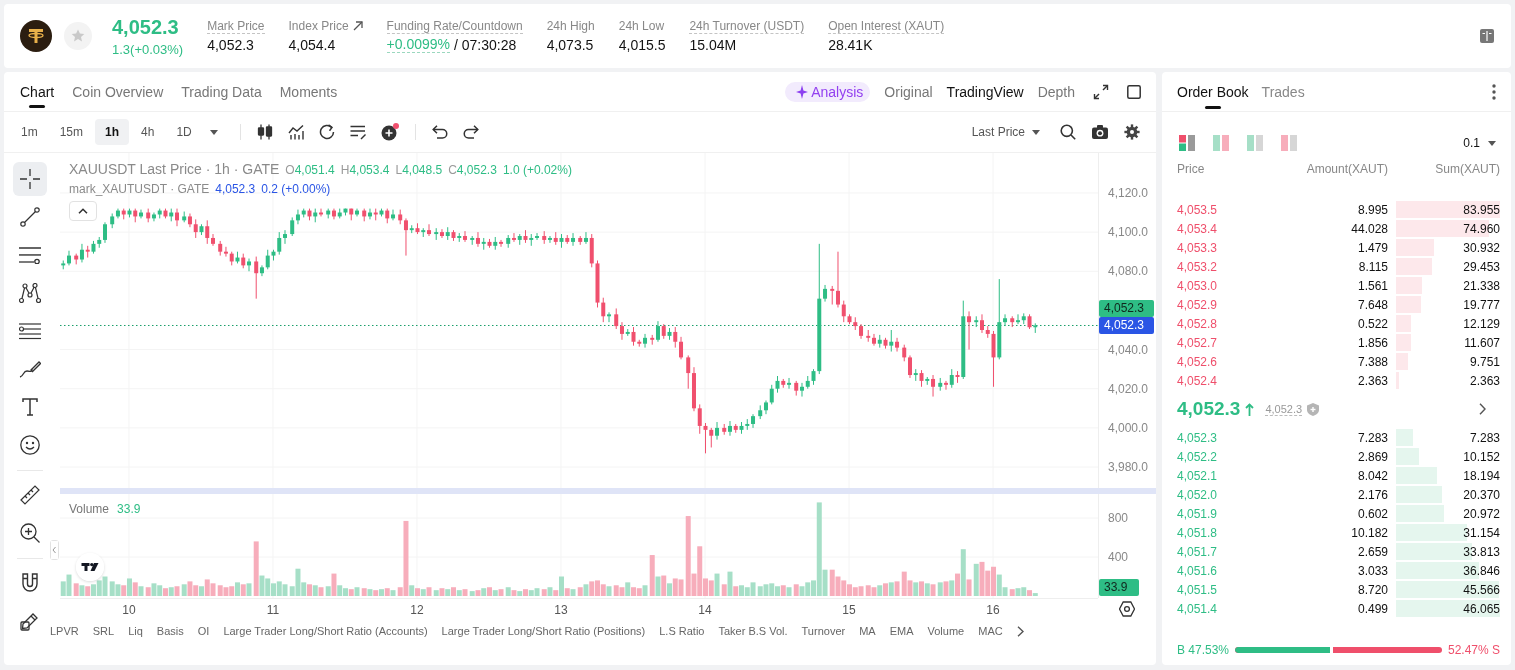 Image resolution: width=1515 pixels, height=670 pixels. Describe the element at coordinates (985, 91) in the screenshot. I see `view-tab: TradingView` at that location.